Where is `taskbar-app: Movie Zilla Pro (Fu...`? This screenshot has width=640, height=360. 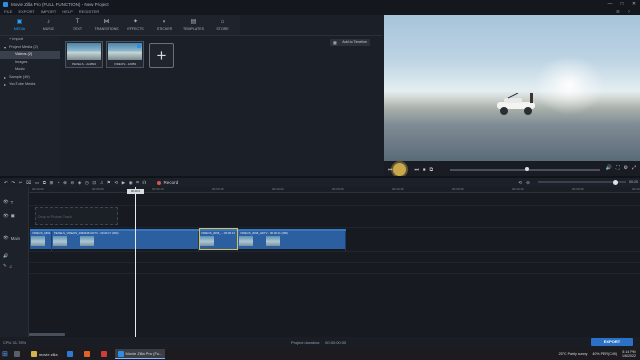 taskbar-app: Movie Zilla Pro (Fu... is located at coordinates (140, 354).